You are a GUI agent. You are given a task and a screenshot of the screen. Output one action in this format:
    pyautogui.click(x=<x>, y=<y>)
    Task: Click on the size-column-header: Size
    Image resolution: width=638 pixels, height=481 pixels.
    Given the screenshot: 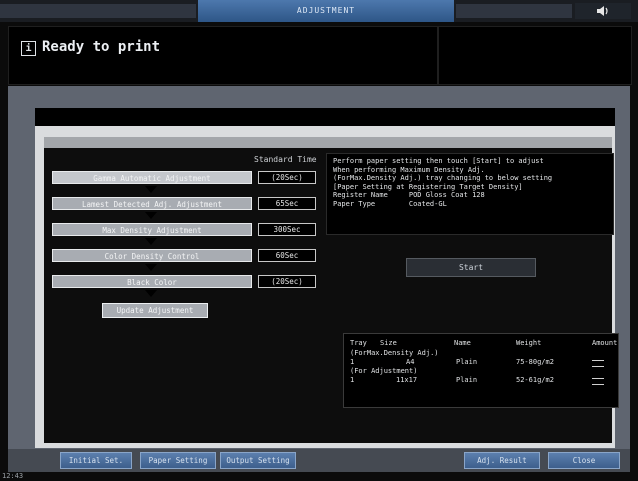 What is the action you would take?
    pyautogui.click(x=388, y=343)
    